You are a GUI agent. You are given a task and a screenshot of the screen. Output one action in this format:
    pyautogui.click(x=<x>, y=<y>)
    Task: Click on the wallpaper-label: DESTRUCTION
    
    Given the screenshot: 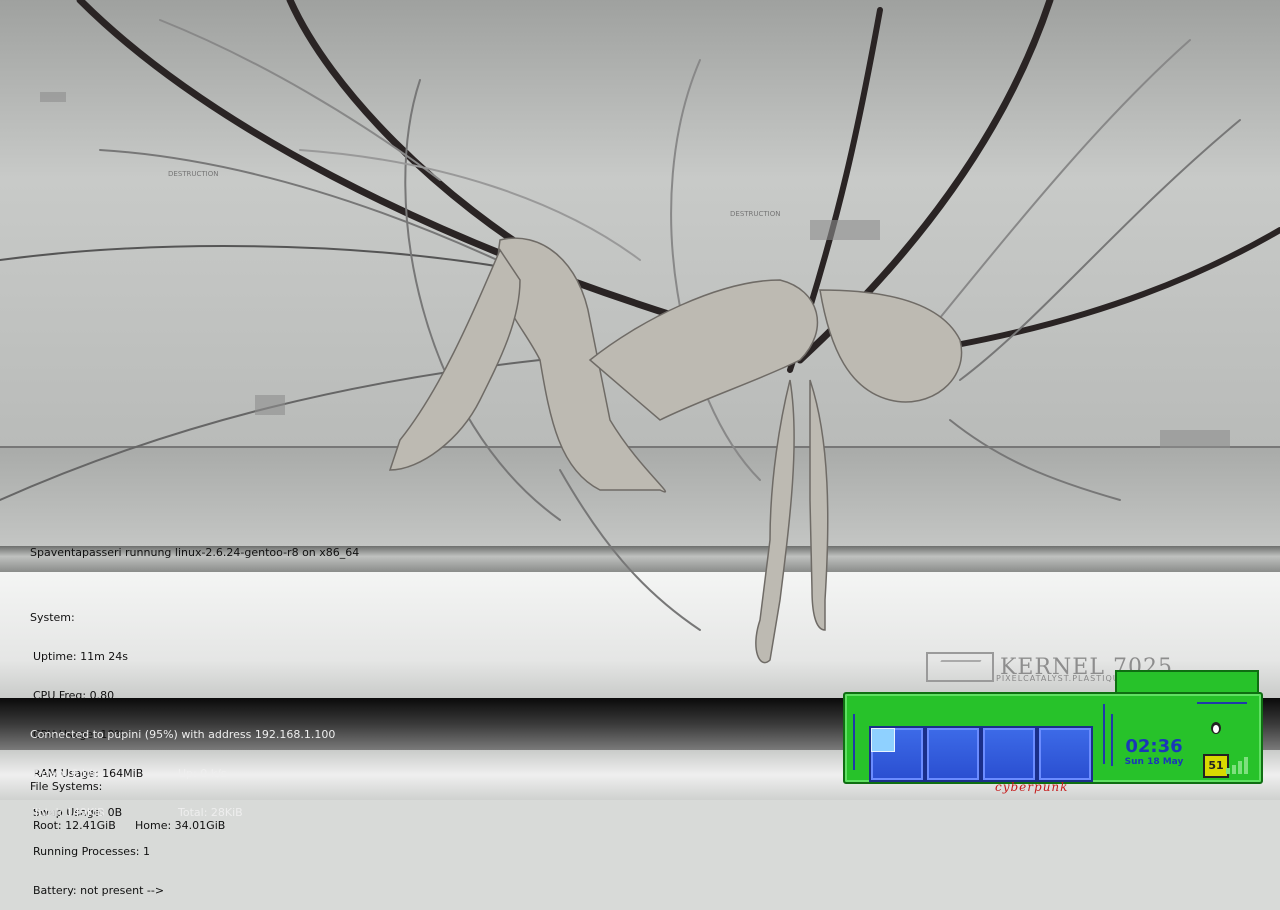 What is the action you would take?
    pyautogui.click(x=755, y=214)
    